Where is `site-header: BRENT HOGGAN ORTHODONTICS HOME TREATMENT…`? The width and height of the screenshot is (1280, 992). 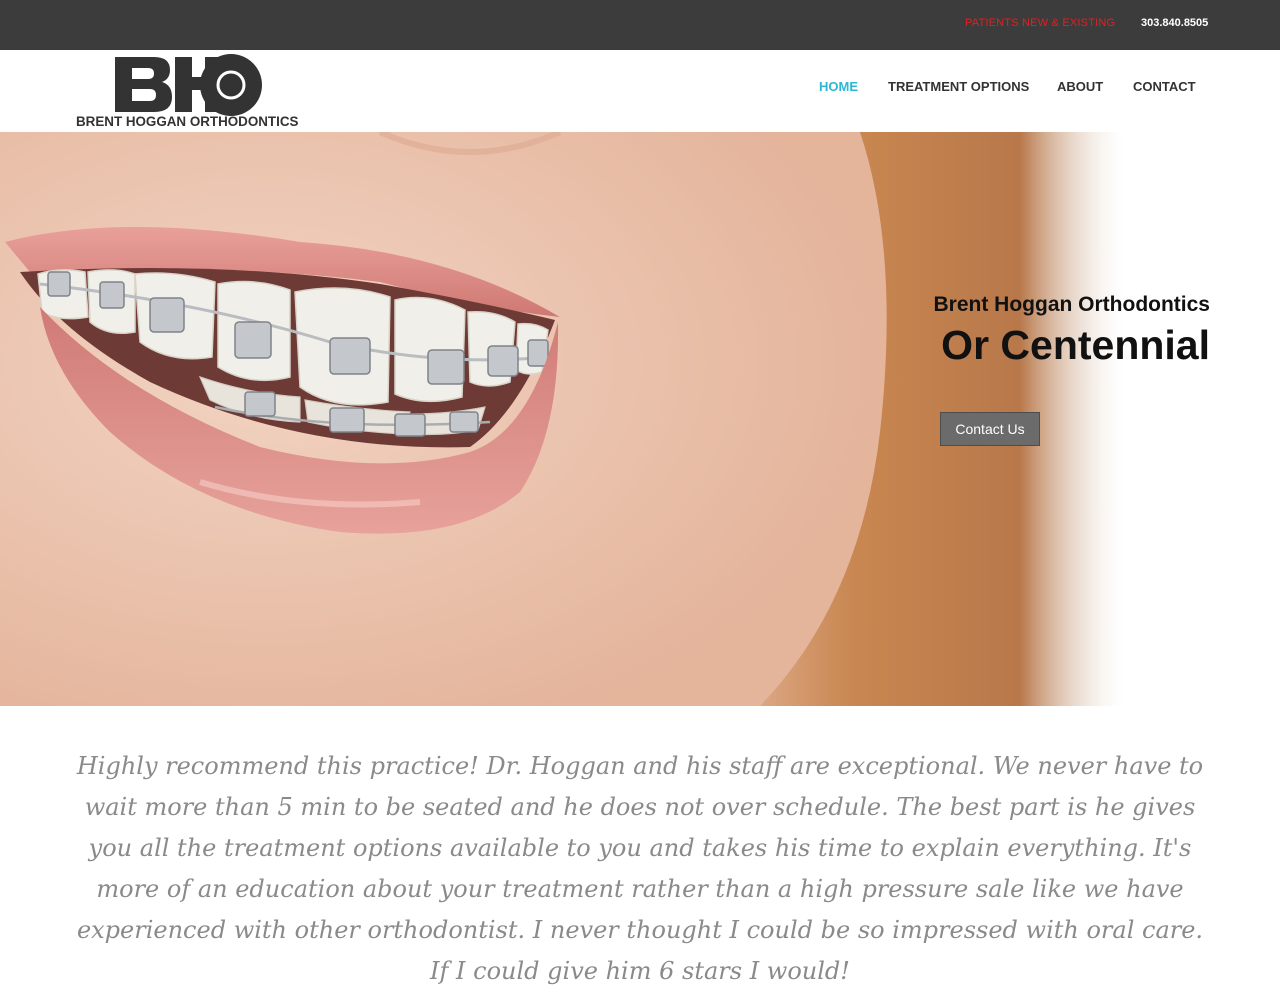
site-header: BRENT HOGGAN ORTHODONTICS HOME TREATMENT… is located at coordinates (640, 91).